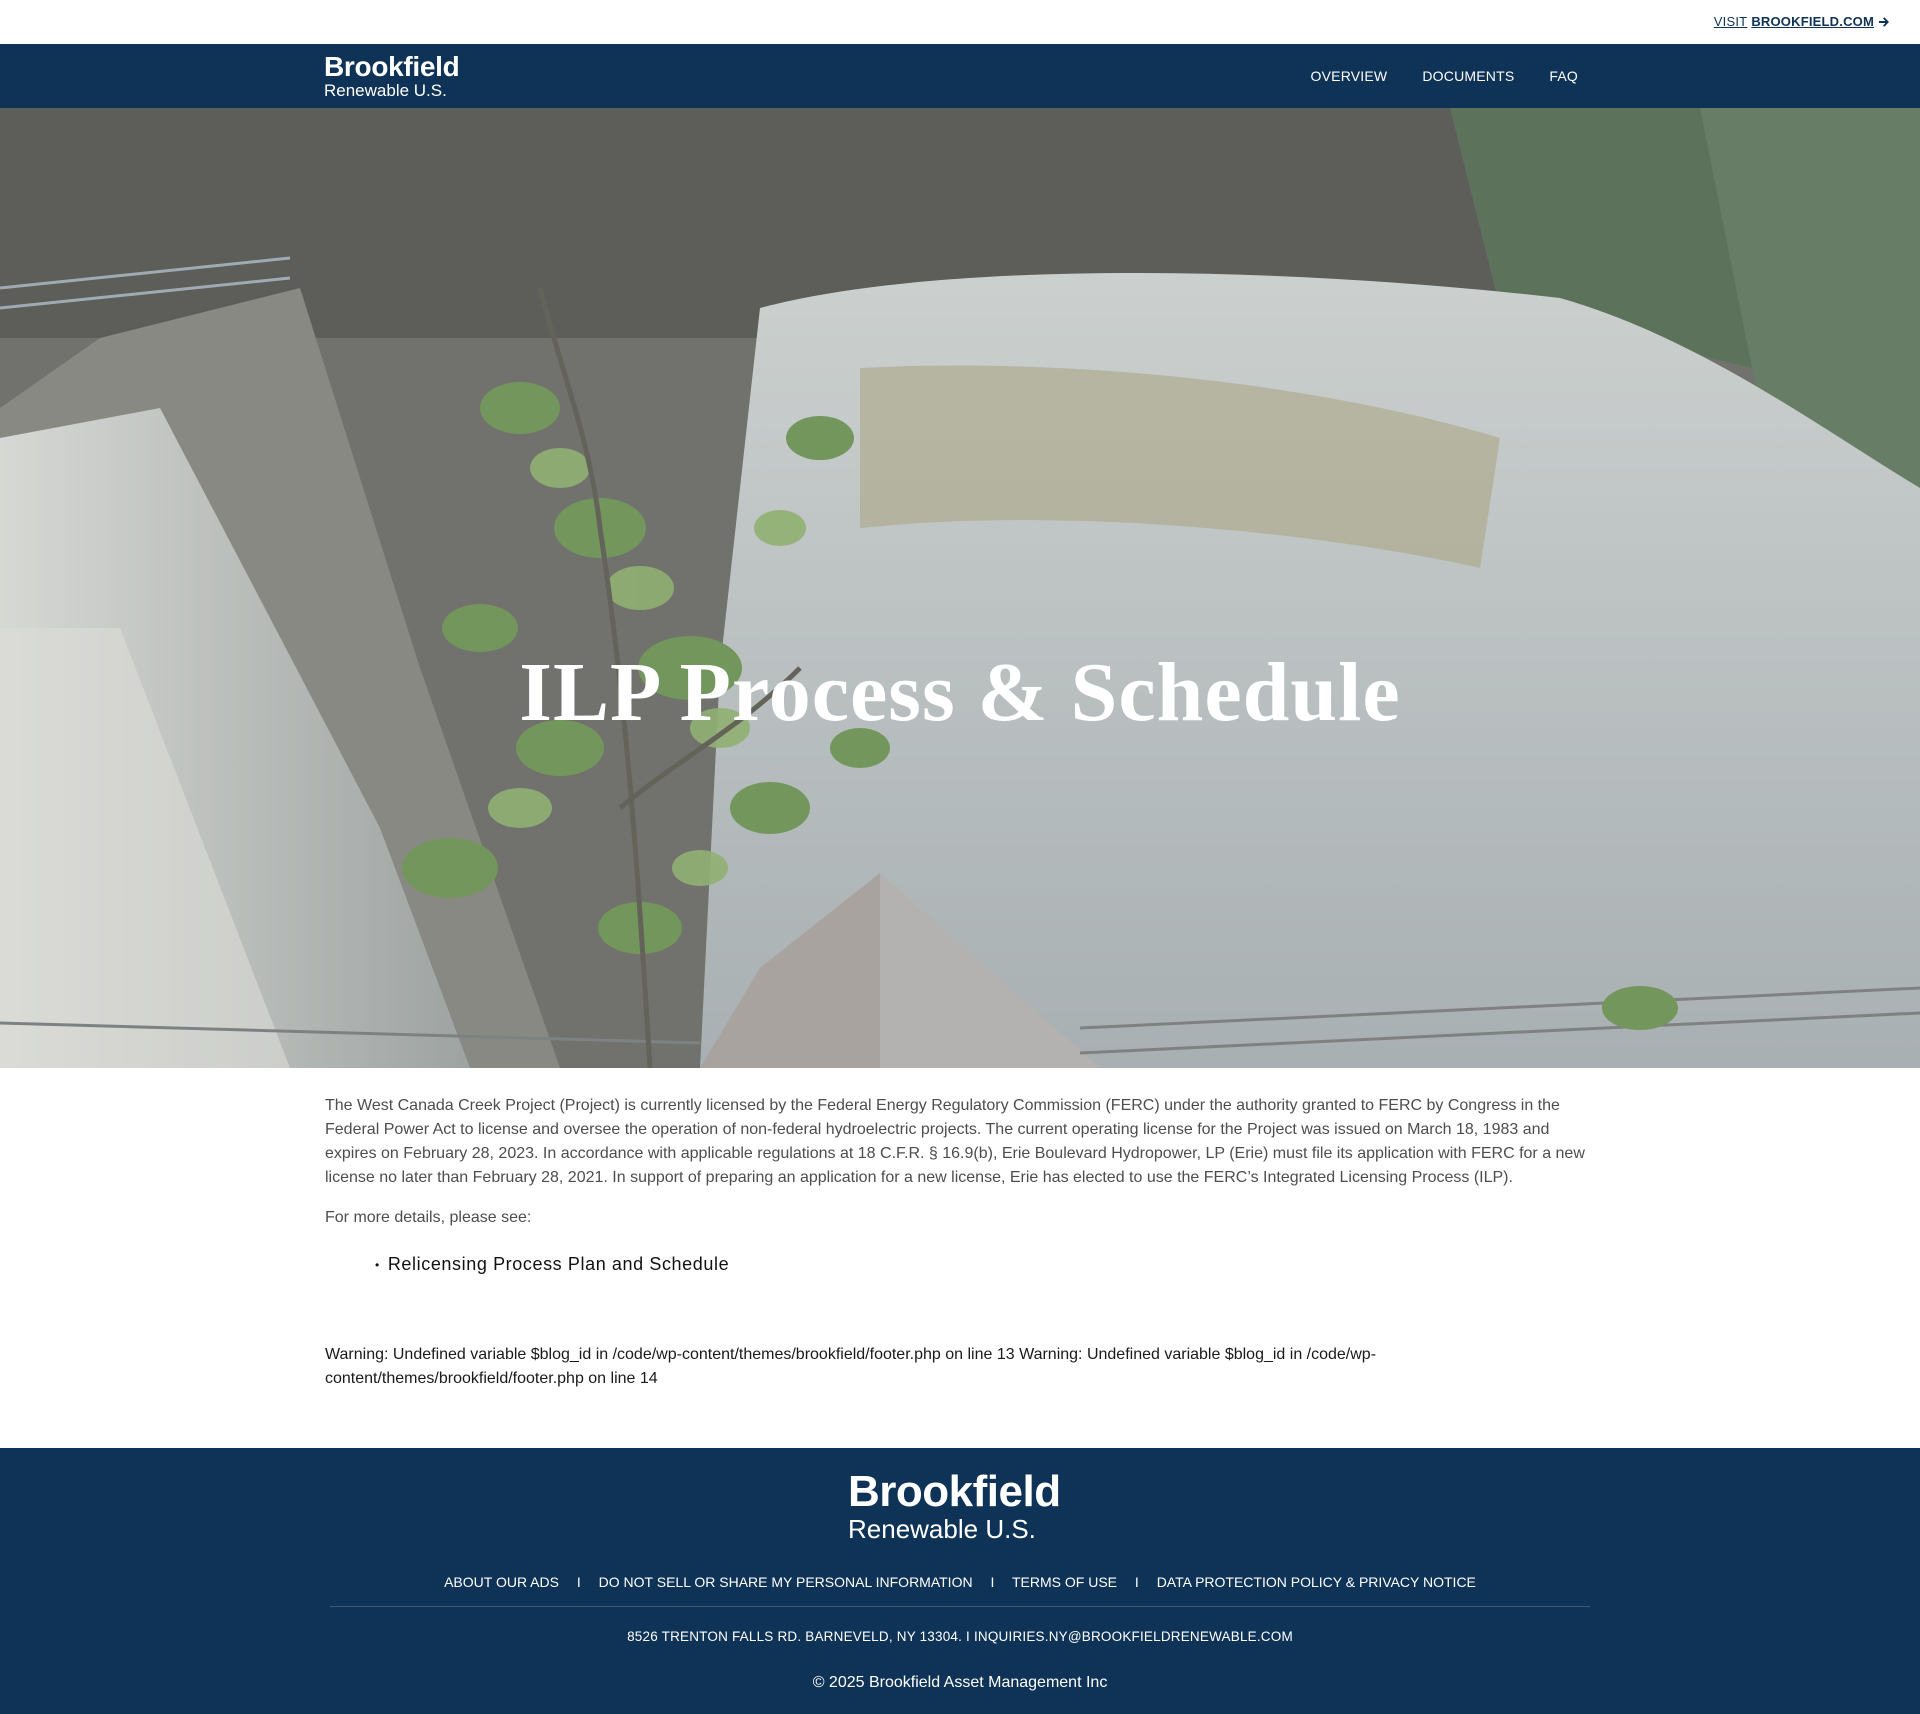 The width and height of the screenshot is (1920, 1714). Describe the element at coordinates (1884, 22) in the screenshot. I see `arrow-right-icon` at that location.